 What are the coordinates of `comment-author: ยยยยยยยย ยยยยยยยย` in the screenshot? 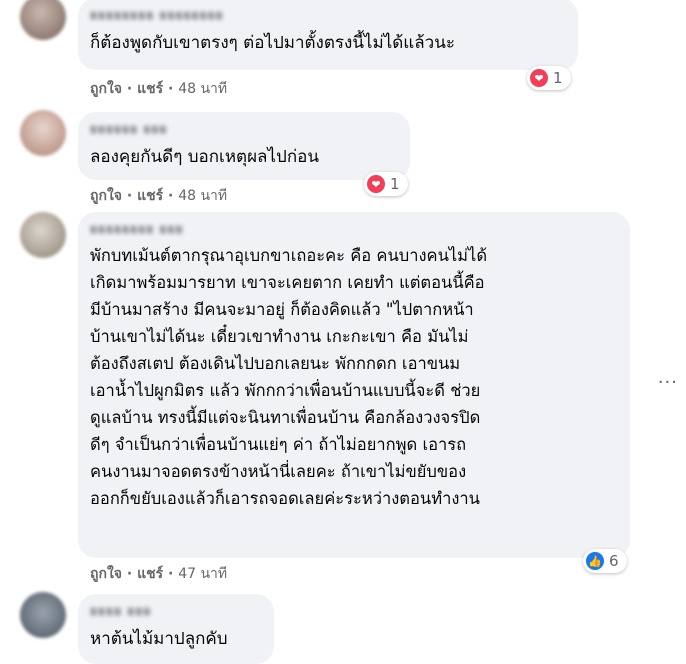 It's located at (328, 15).